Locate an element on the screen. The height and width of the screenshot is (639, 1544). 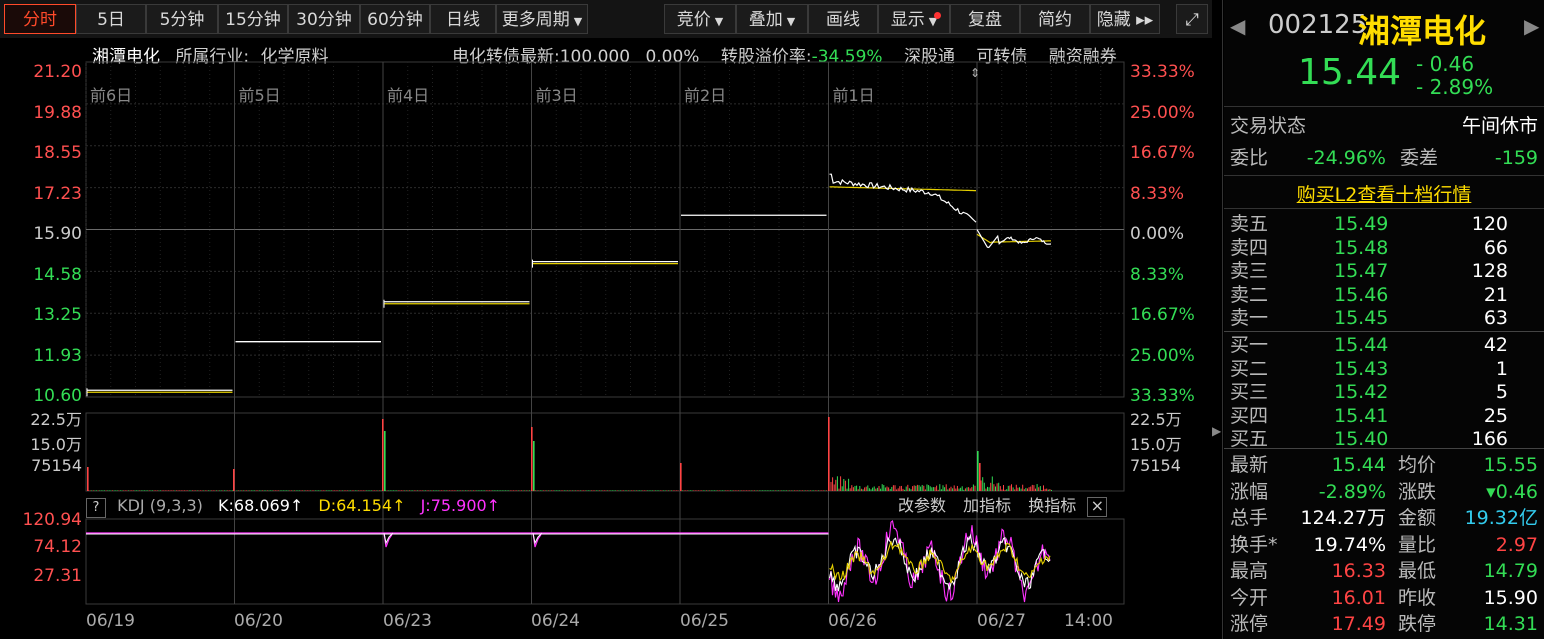
ask-row: 卖四 15.48 66 is located at coordinates (1384, 248).